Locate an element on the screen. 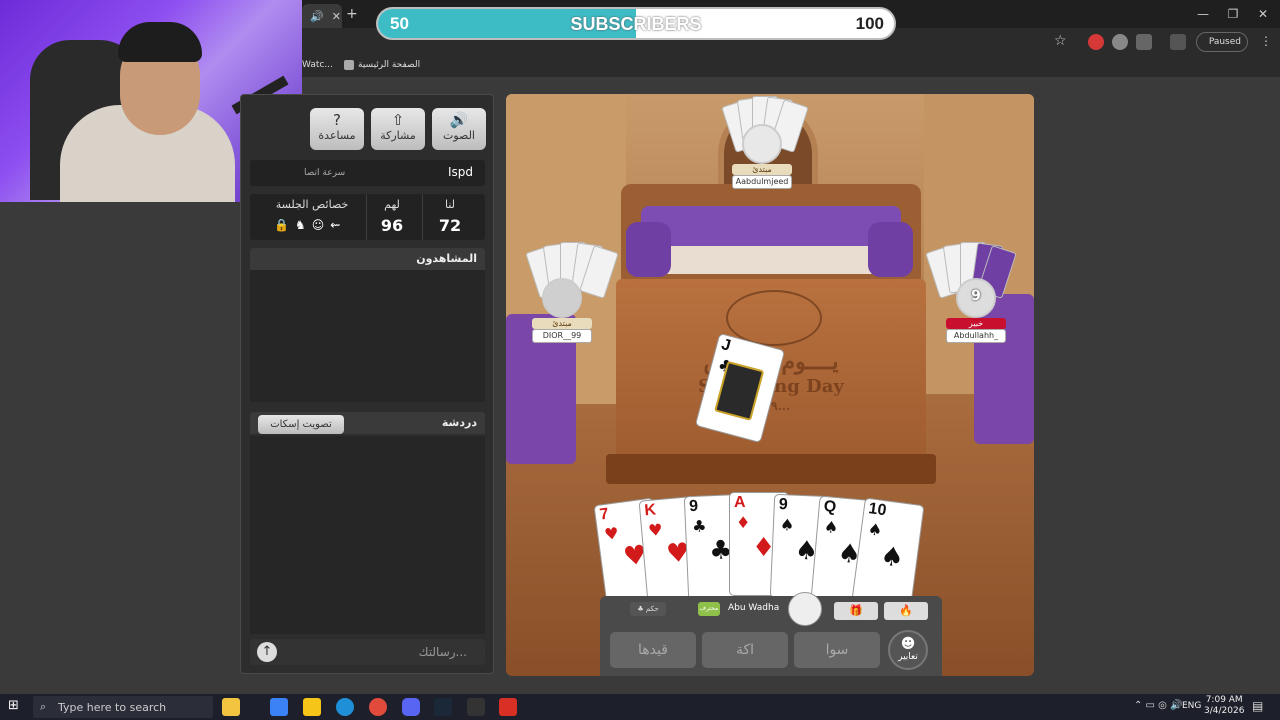 Image resolution: width=1280 pixels, height=720 pixels. player-top: مبتدئ Aabdulmjeed is located at coordinates (762, 156).